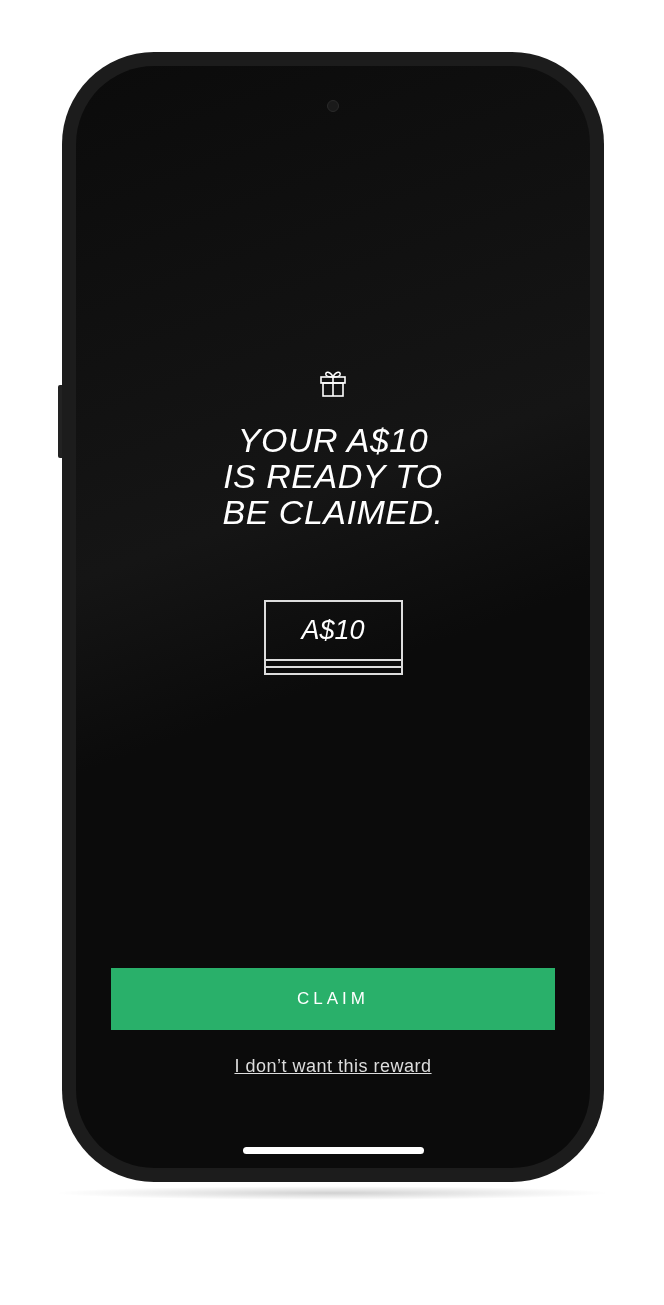 The height and width of the screenshot is (1305, 664). What do you see at coordinates (333, 383) in the screenshot?
I see `gift-icon` at bounding box center [333, 383].